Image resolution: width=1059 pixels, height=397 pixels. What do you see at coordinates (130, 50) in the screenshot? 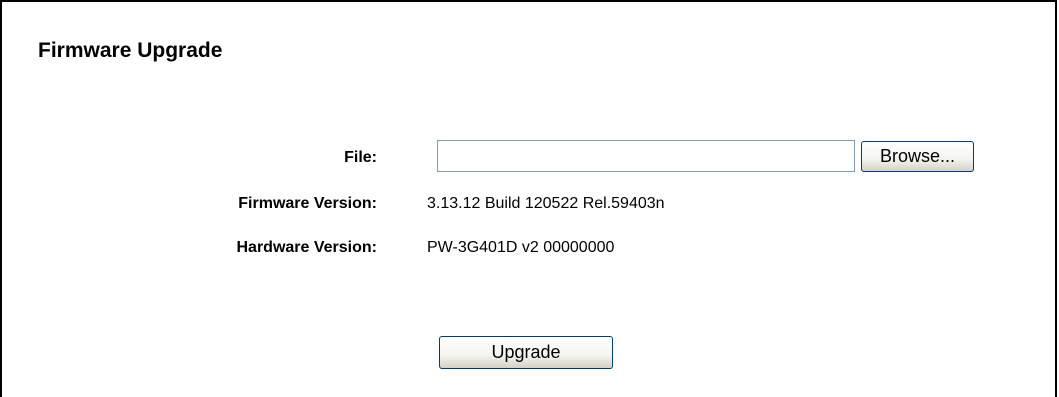
I see `page-title: Firmware Upgrade` at bounding box center [130, 50].